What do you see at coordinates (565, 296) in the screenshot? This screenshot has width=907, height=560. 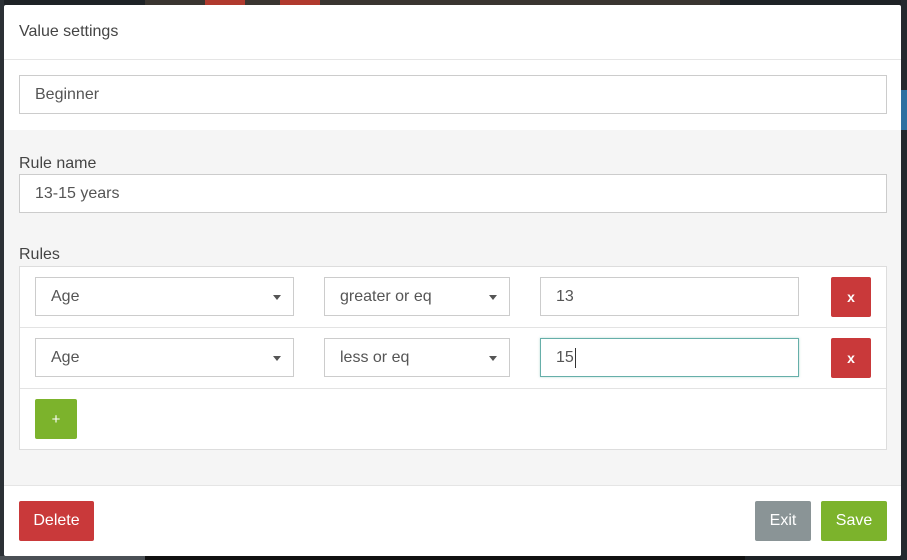 I see `rule-value-text: 13` at bounding box center [565, 296].